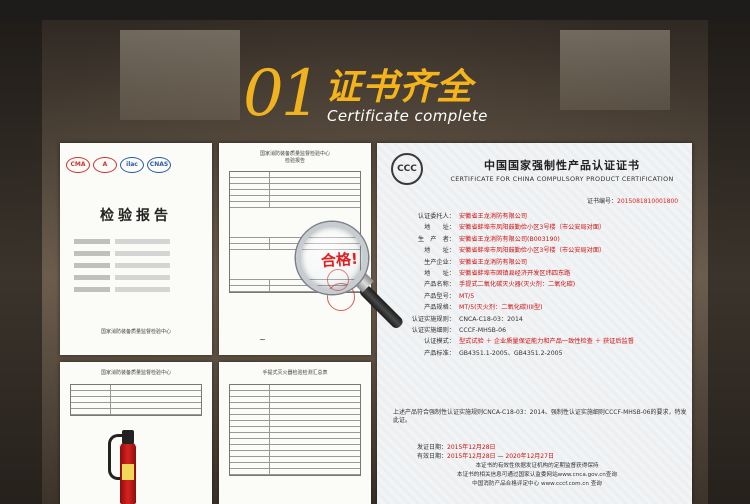  I want to click on certificate-field-row: 认证委托人： 安徽省王龙消防有限公司, so click(537, 216).